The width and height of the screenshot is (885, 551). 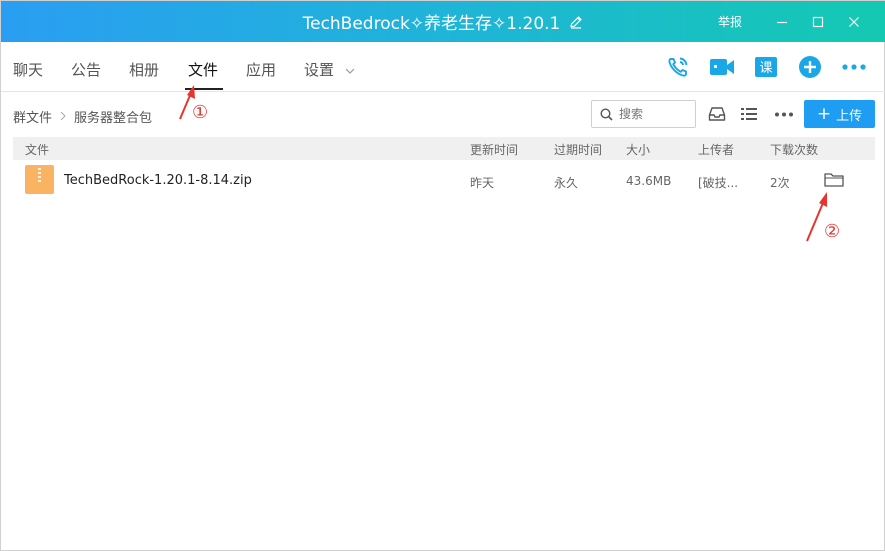 I want to click on plus-icon: +, so click(x=824, y=113).